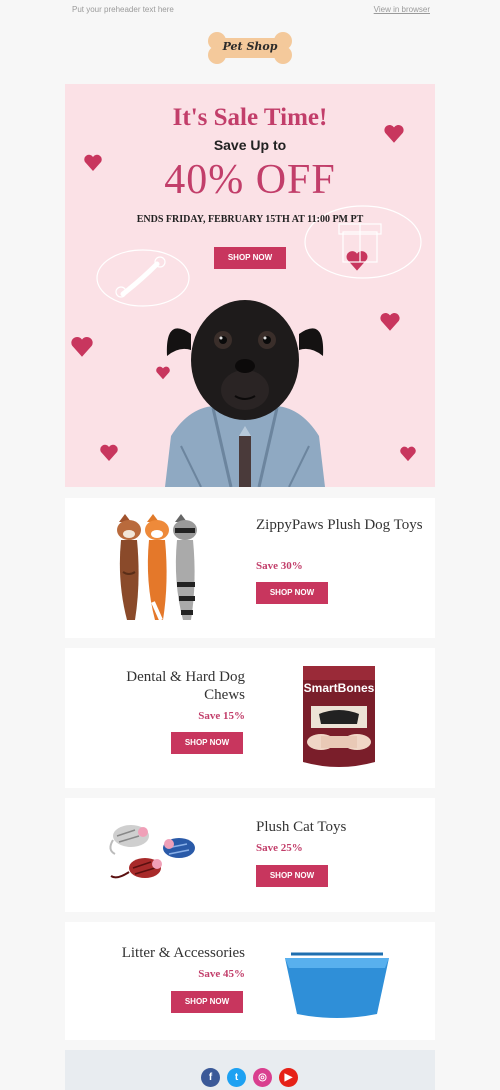 Image resolution: width=500 pixels, height=1090 pixels. Describe the element at coordinates (152, 852) in the screenshot. I see `plush-cat-mice-image` at that location.